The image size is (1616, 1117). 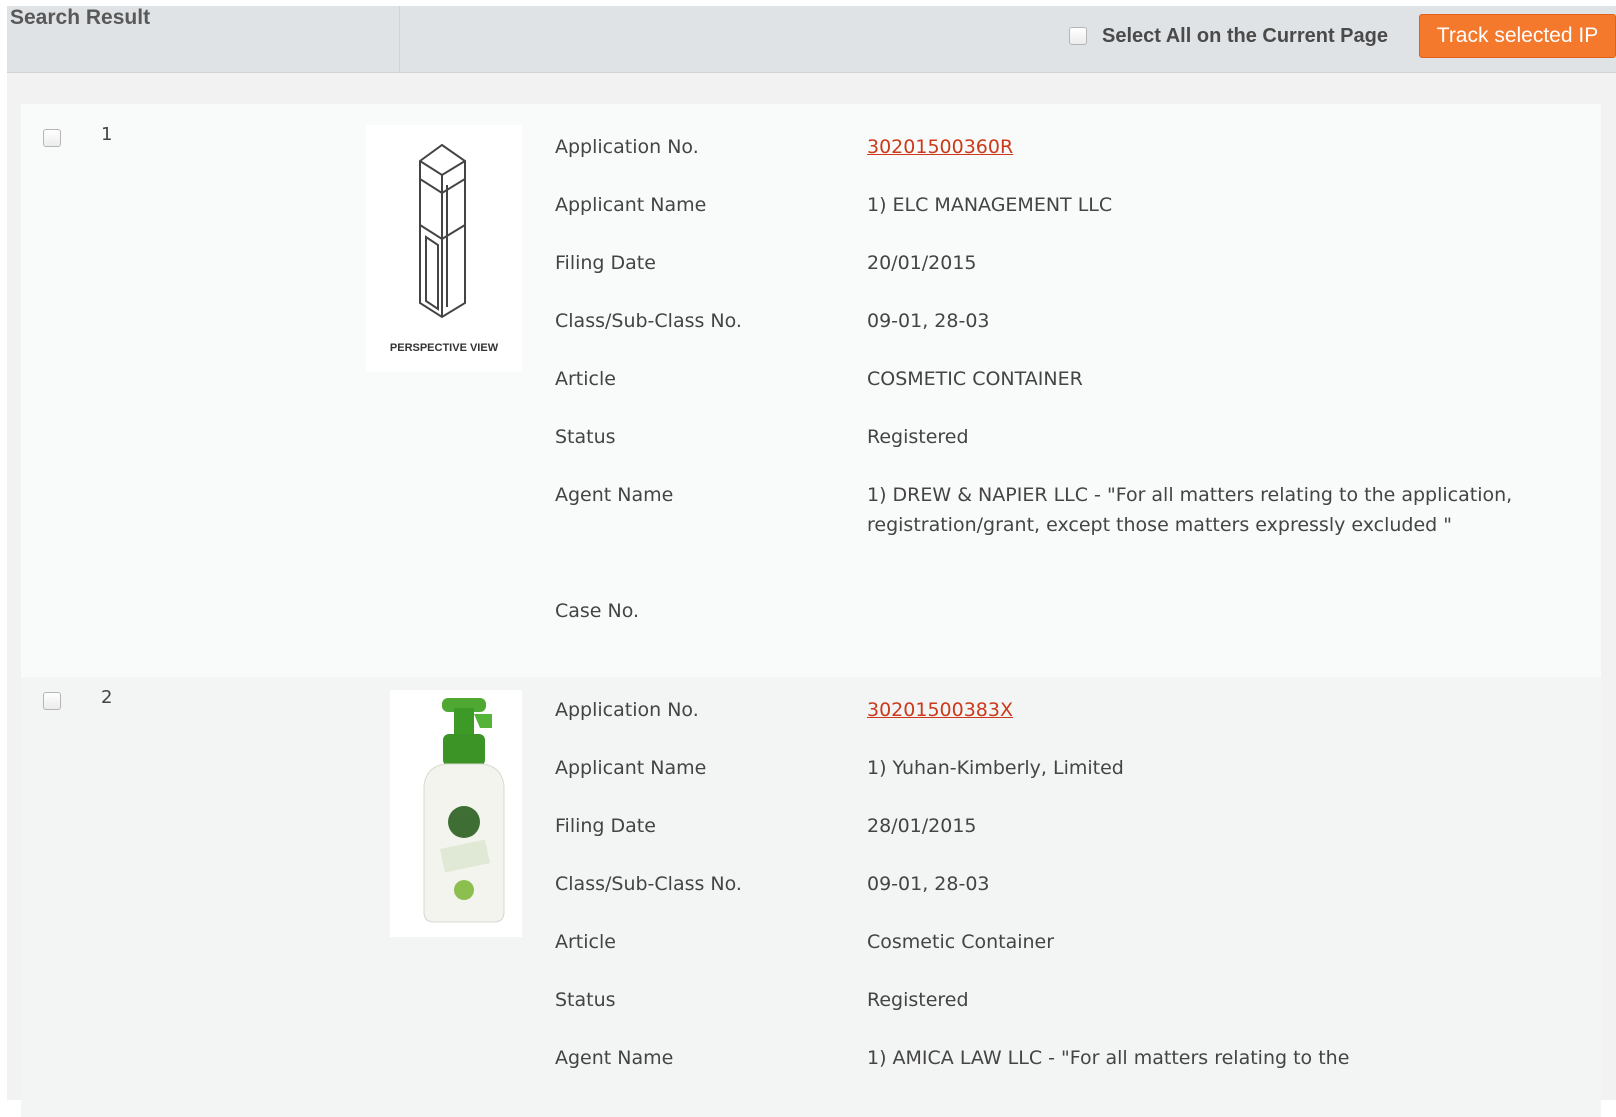 I want to click on design-thumbnail: PERSPECTIVE VIEW, so click(x=444, y=248).